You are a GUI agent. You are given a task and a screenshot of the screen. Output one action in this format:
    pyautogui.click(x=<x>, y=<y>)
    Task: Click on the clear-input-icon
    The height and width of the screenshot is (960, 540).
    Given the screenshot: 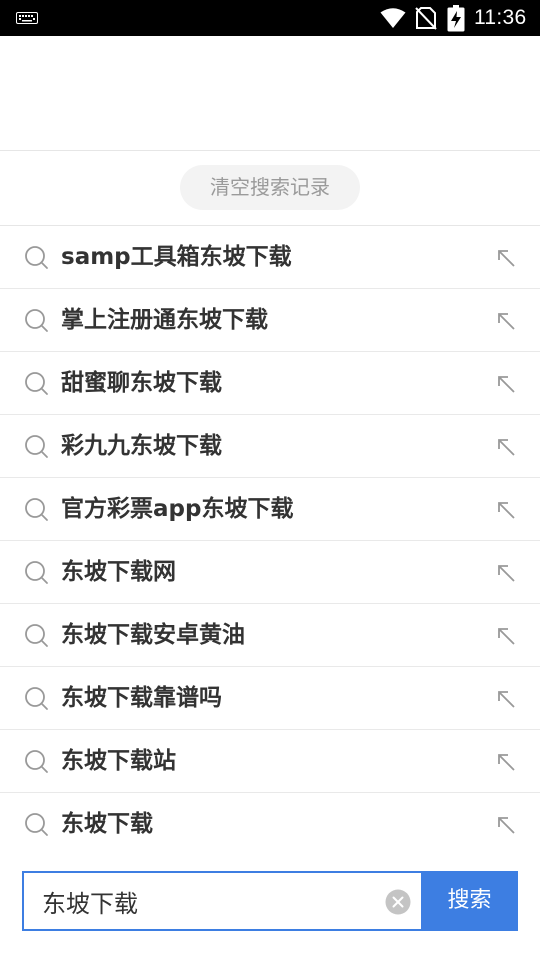 What is the action you would take?
    pyautogui.click(x=398, y=902)
    